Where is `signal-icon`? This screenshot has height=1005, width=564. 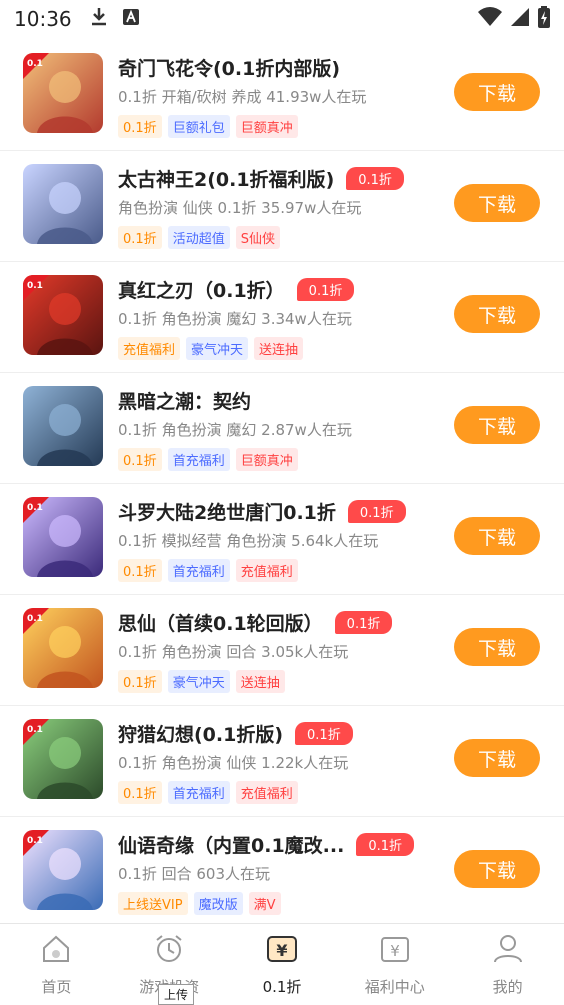
signal-icon is located at coordinates (520, 19).